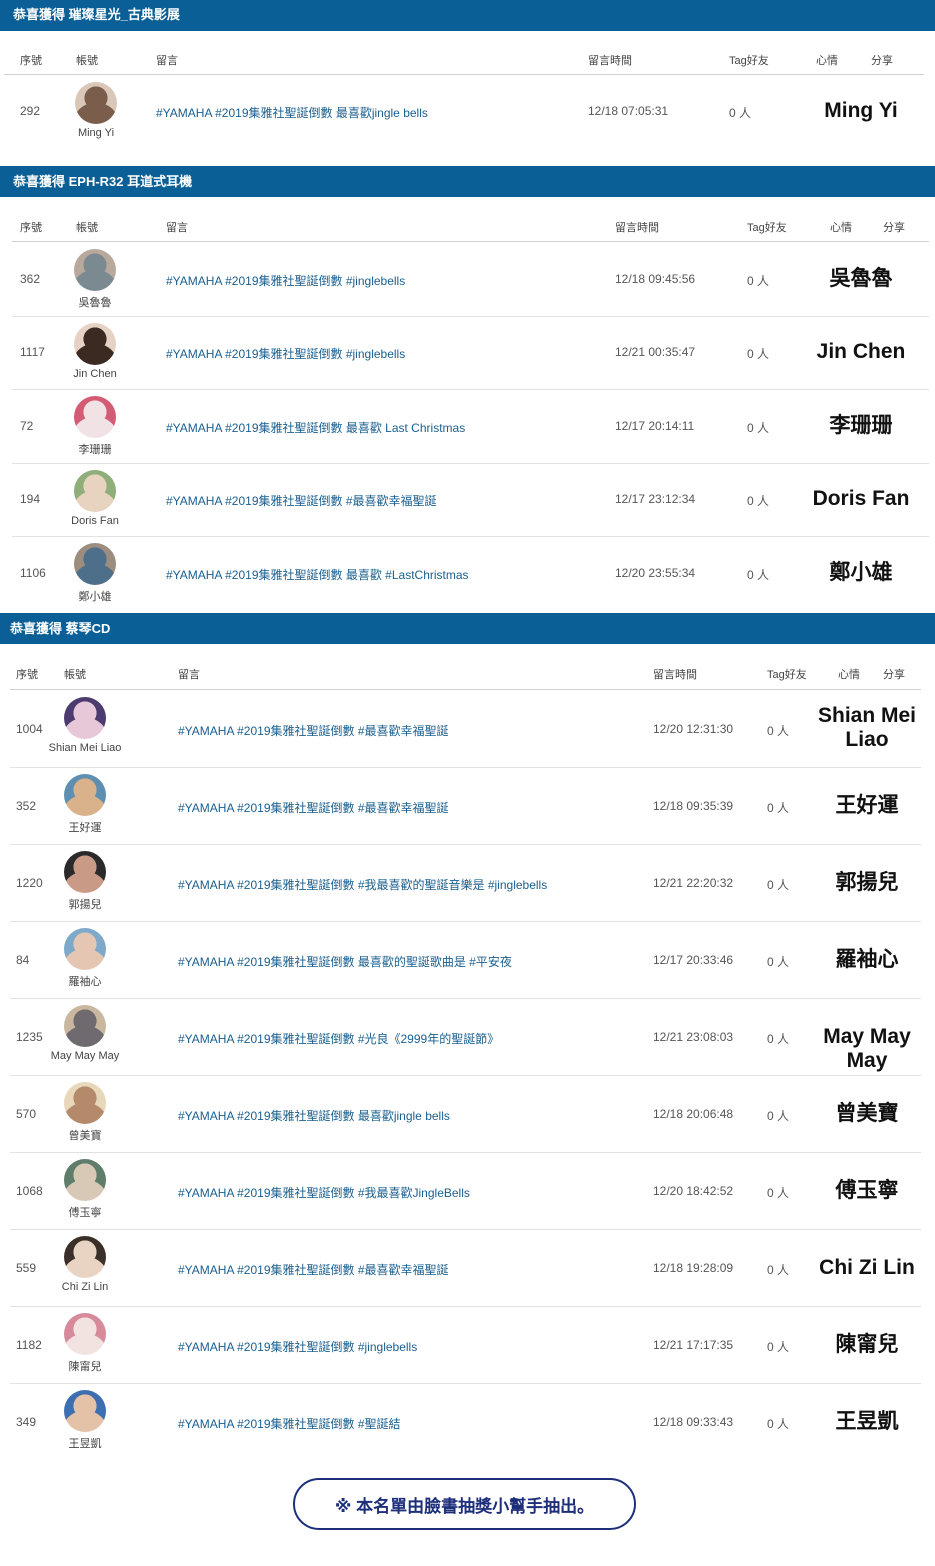 Image resolution: width=935 pixels, height=1566 pixels. Describe the element at coordinates (85, 1443) in the screenshot. I see `account-name: 王昱凱` at that location.